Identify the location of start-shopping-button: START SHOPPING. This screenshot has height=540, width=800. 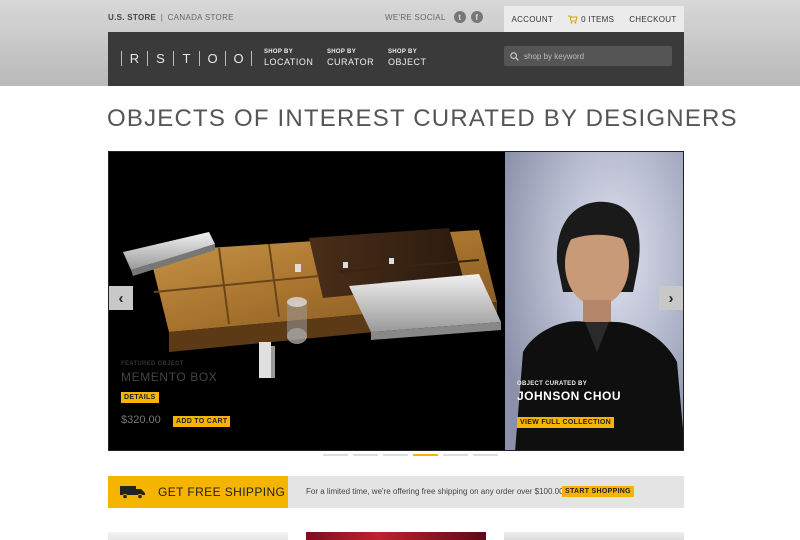
(598, 491).